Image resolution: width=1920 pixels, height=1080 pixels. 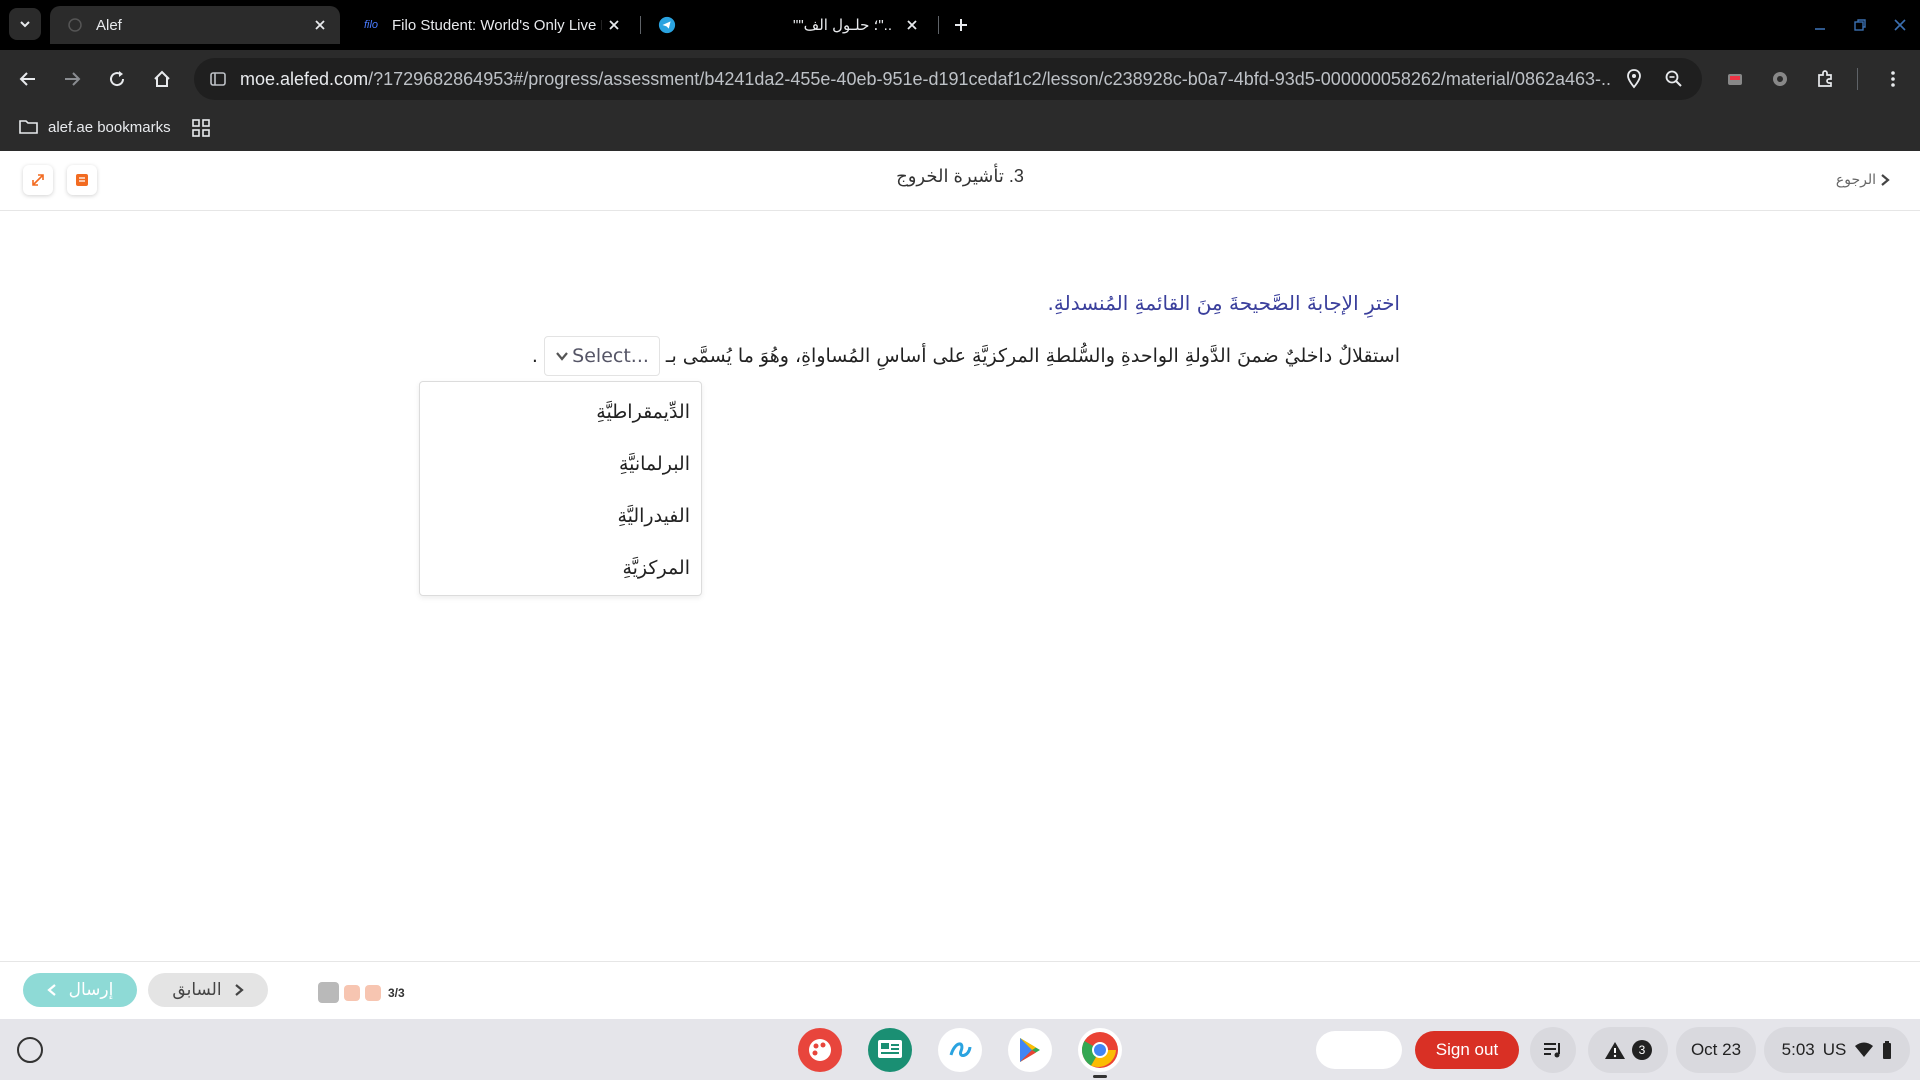 What do you see at coordinates (1820, 25) in the screenshot?
I see `minimize-window-button` at bounding box center [1820, 25].